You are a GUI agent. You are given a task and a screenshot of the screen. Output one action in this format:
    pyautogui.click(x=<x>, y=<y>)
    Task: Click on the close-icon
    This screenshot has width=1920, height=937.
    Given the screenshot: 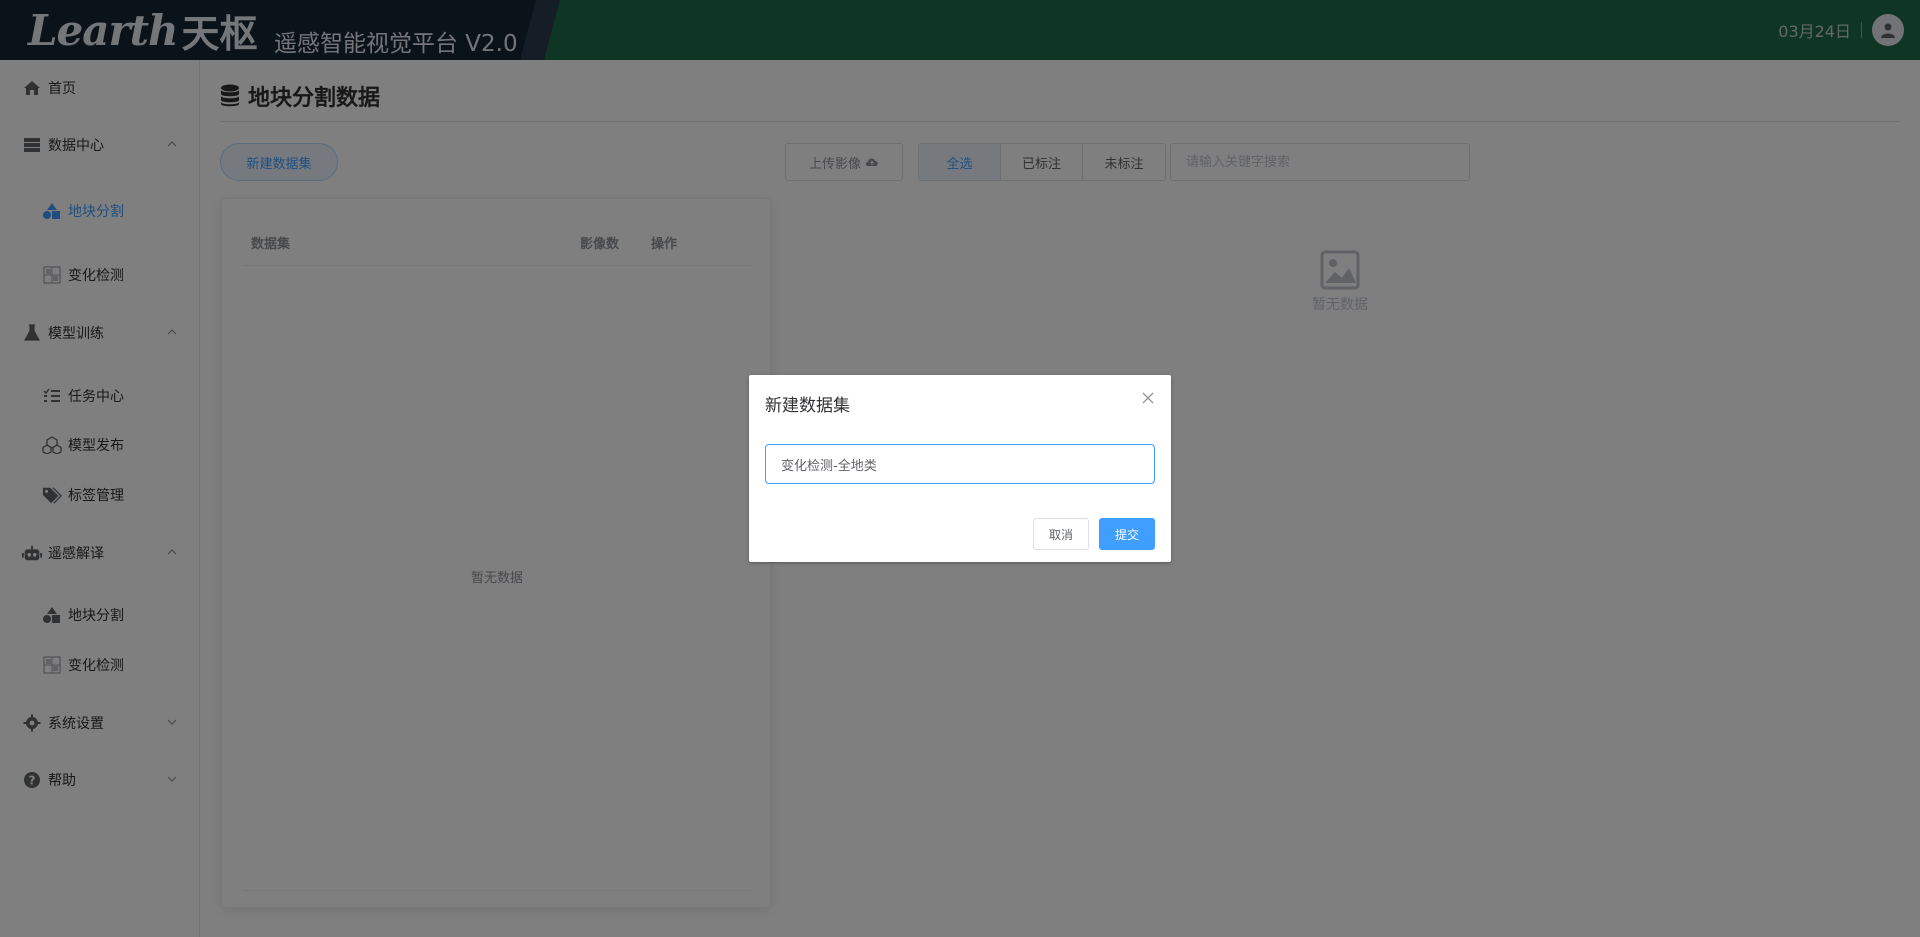 What is the action you would take?
    pyautogui.click(x=1148, y=398)
    